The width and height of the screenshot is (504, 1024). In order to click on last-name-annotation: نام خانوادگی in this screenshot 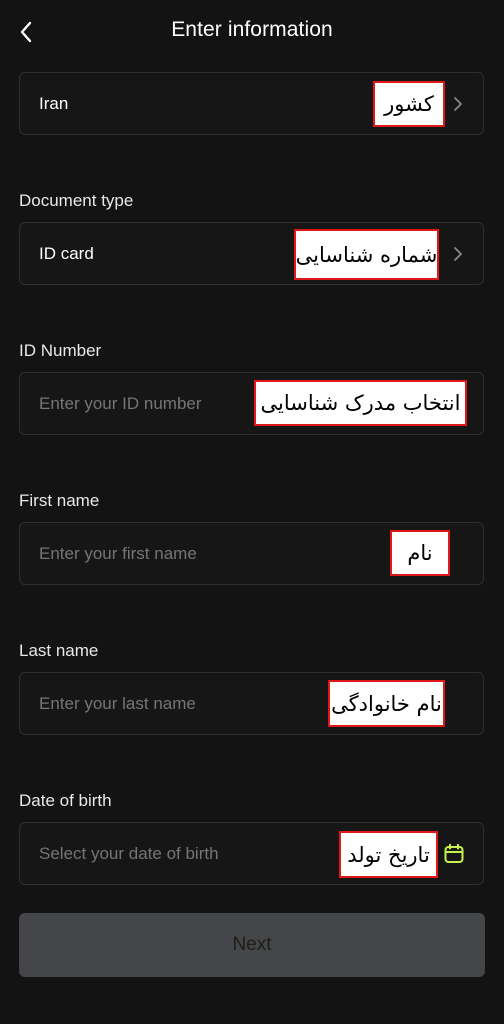, I will do `click(386, 703)`.